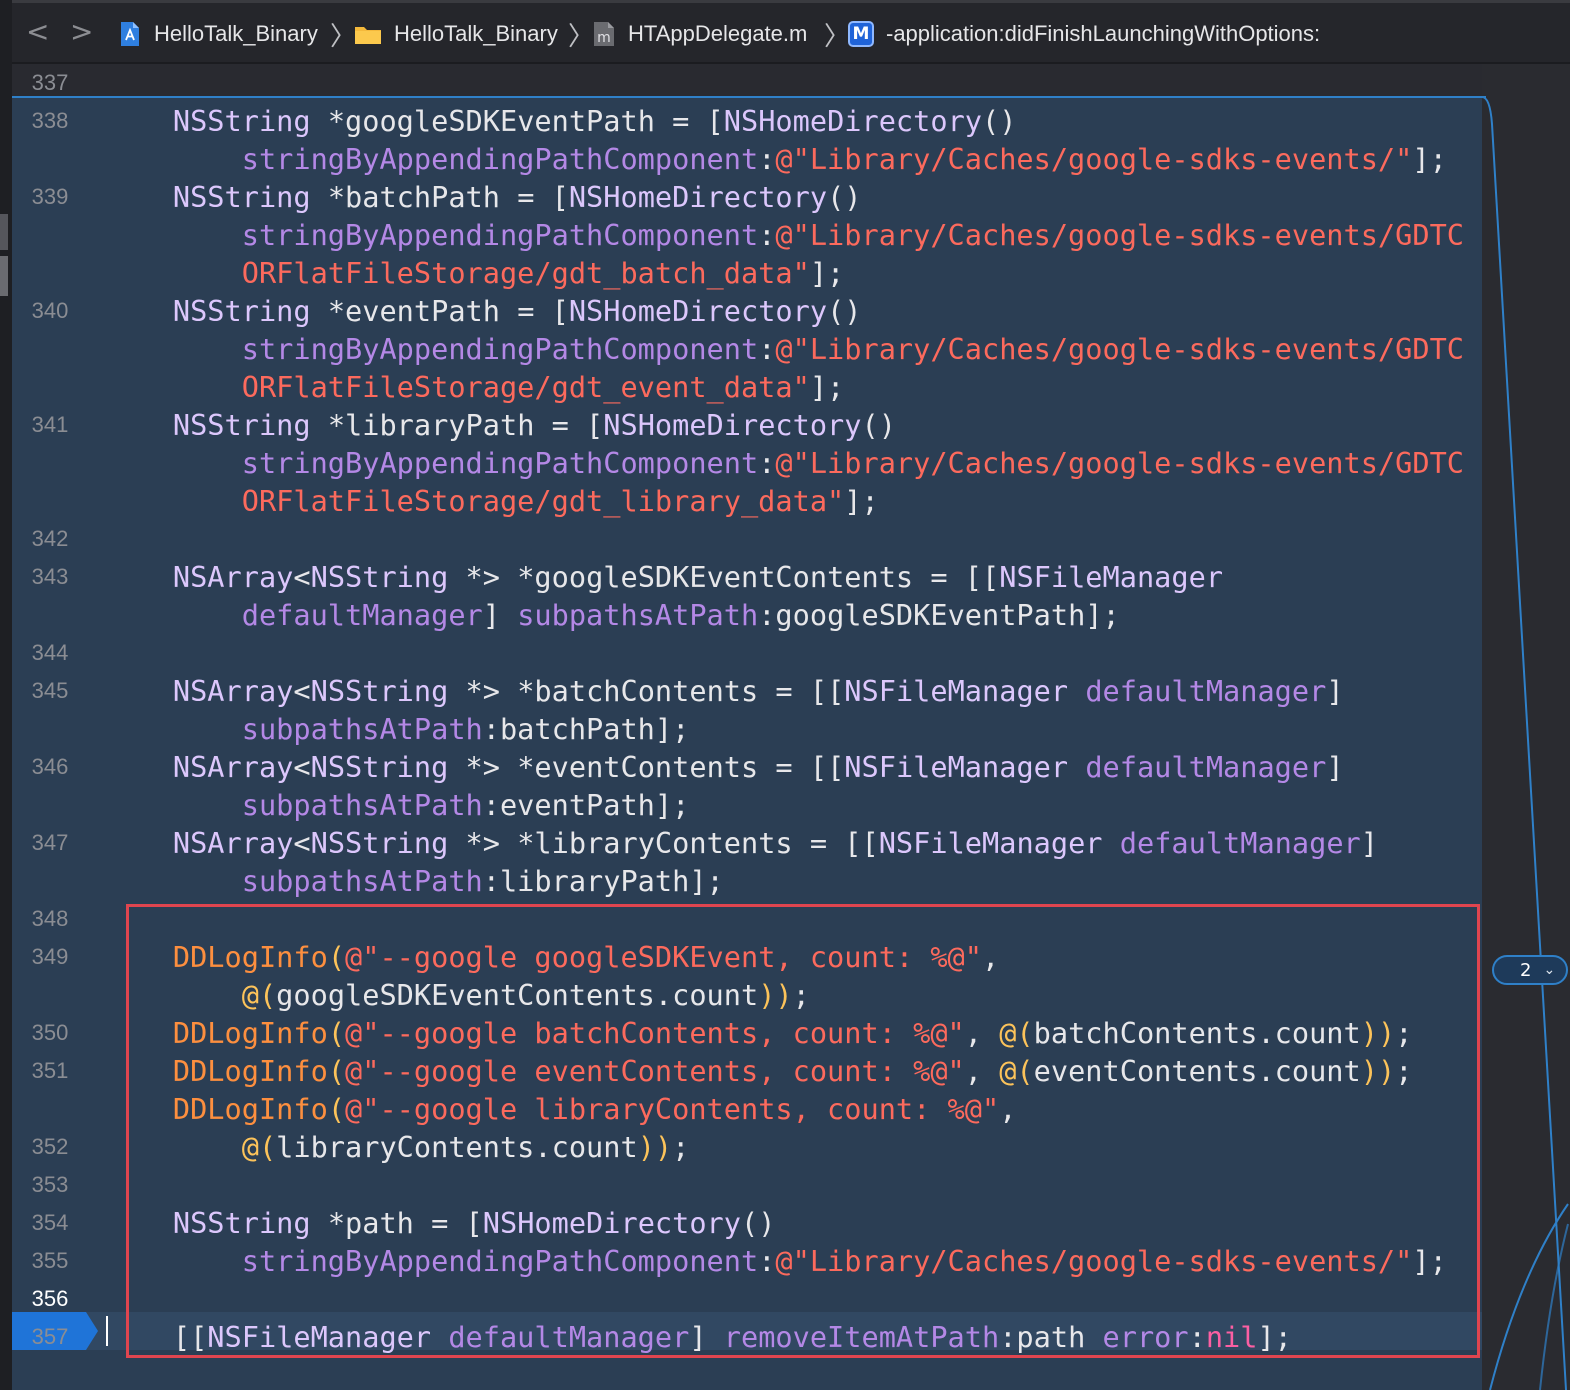  I want to click on change-count-badge: 2 ⌄, so click(1530, 970).